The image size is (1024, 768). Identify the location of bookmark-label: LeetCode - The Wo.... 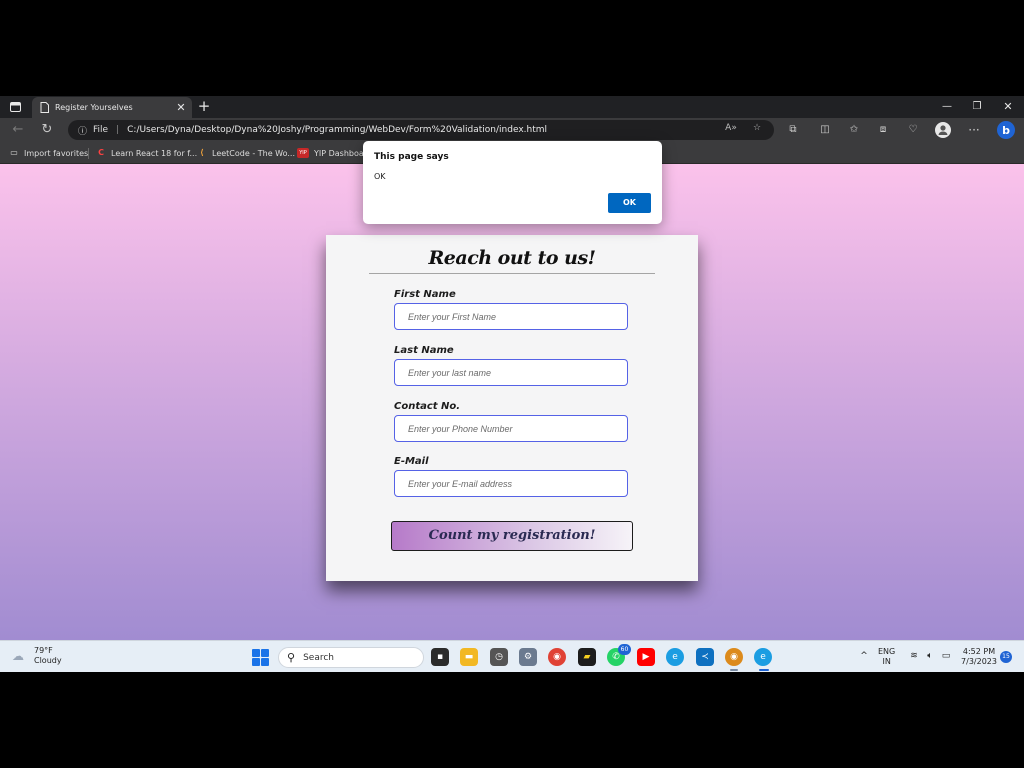
(253, 153).